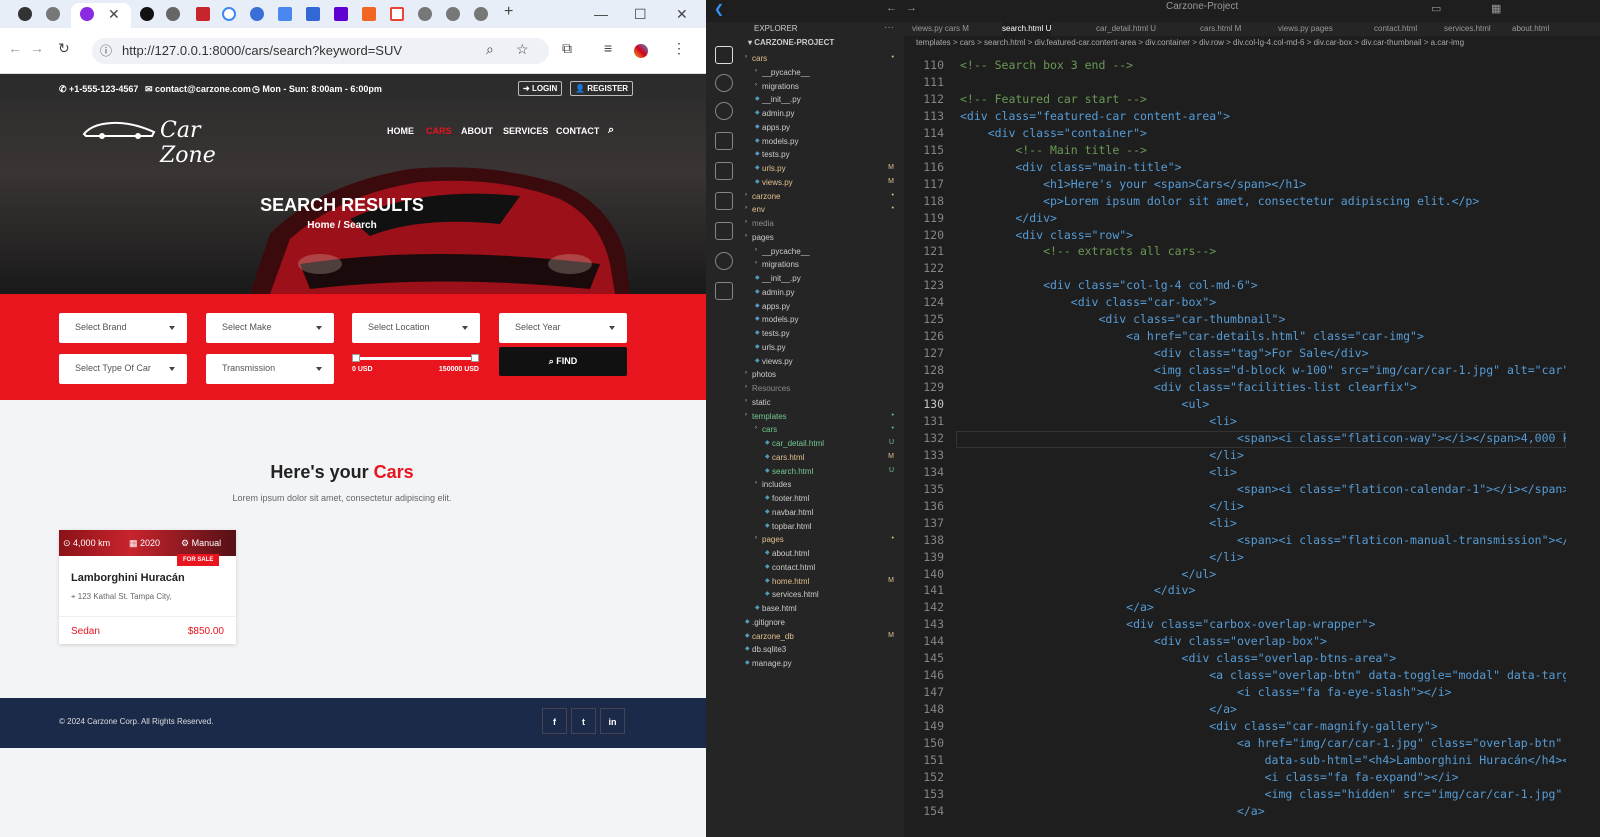 The height and width of the screenshot is (837, 1600). I want to click on layout-grid-icon: ▦, so click(1496, 8).